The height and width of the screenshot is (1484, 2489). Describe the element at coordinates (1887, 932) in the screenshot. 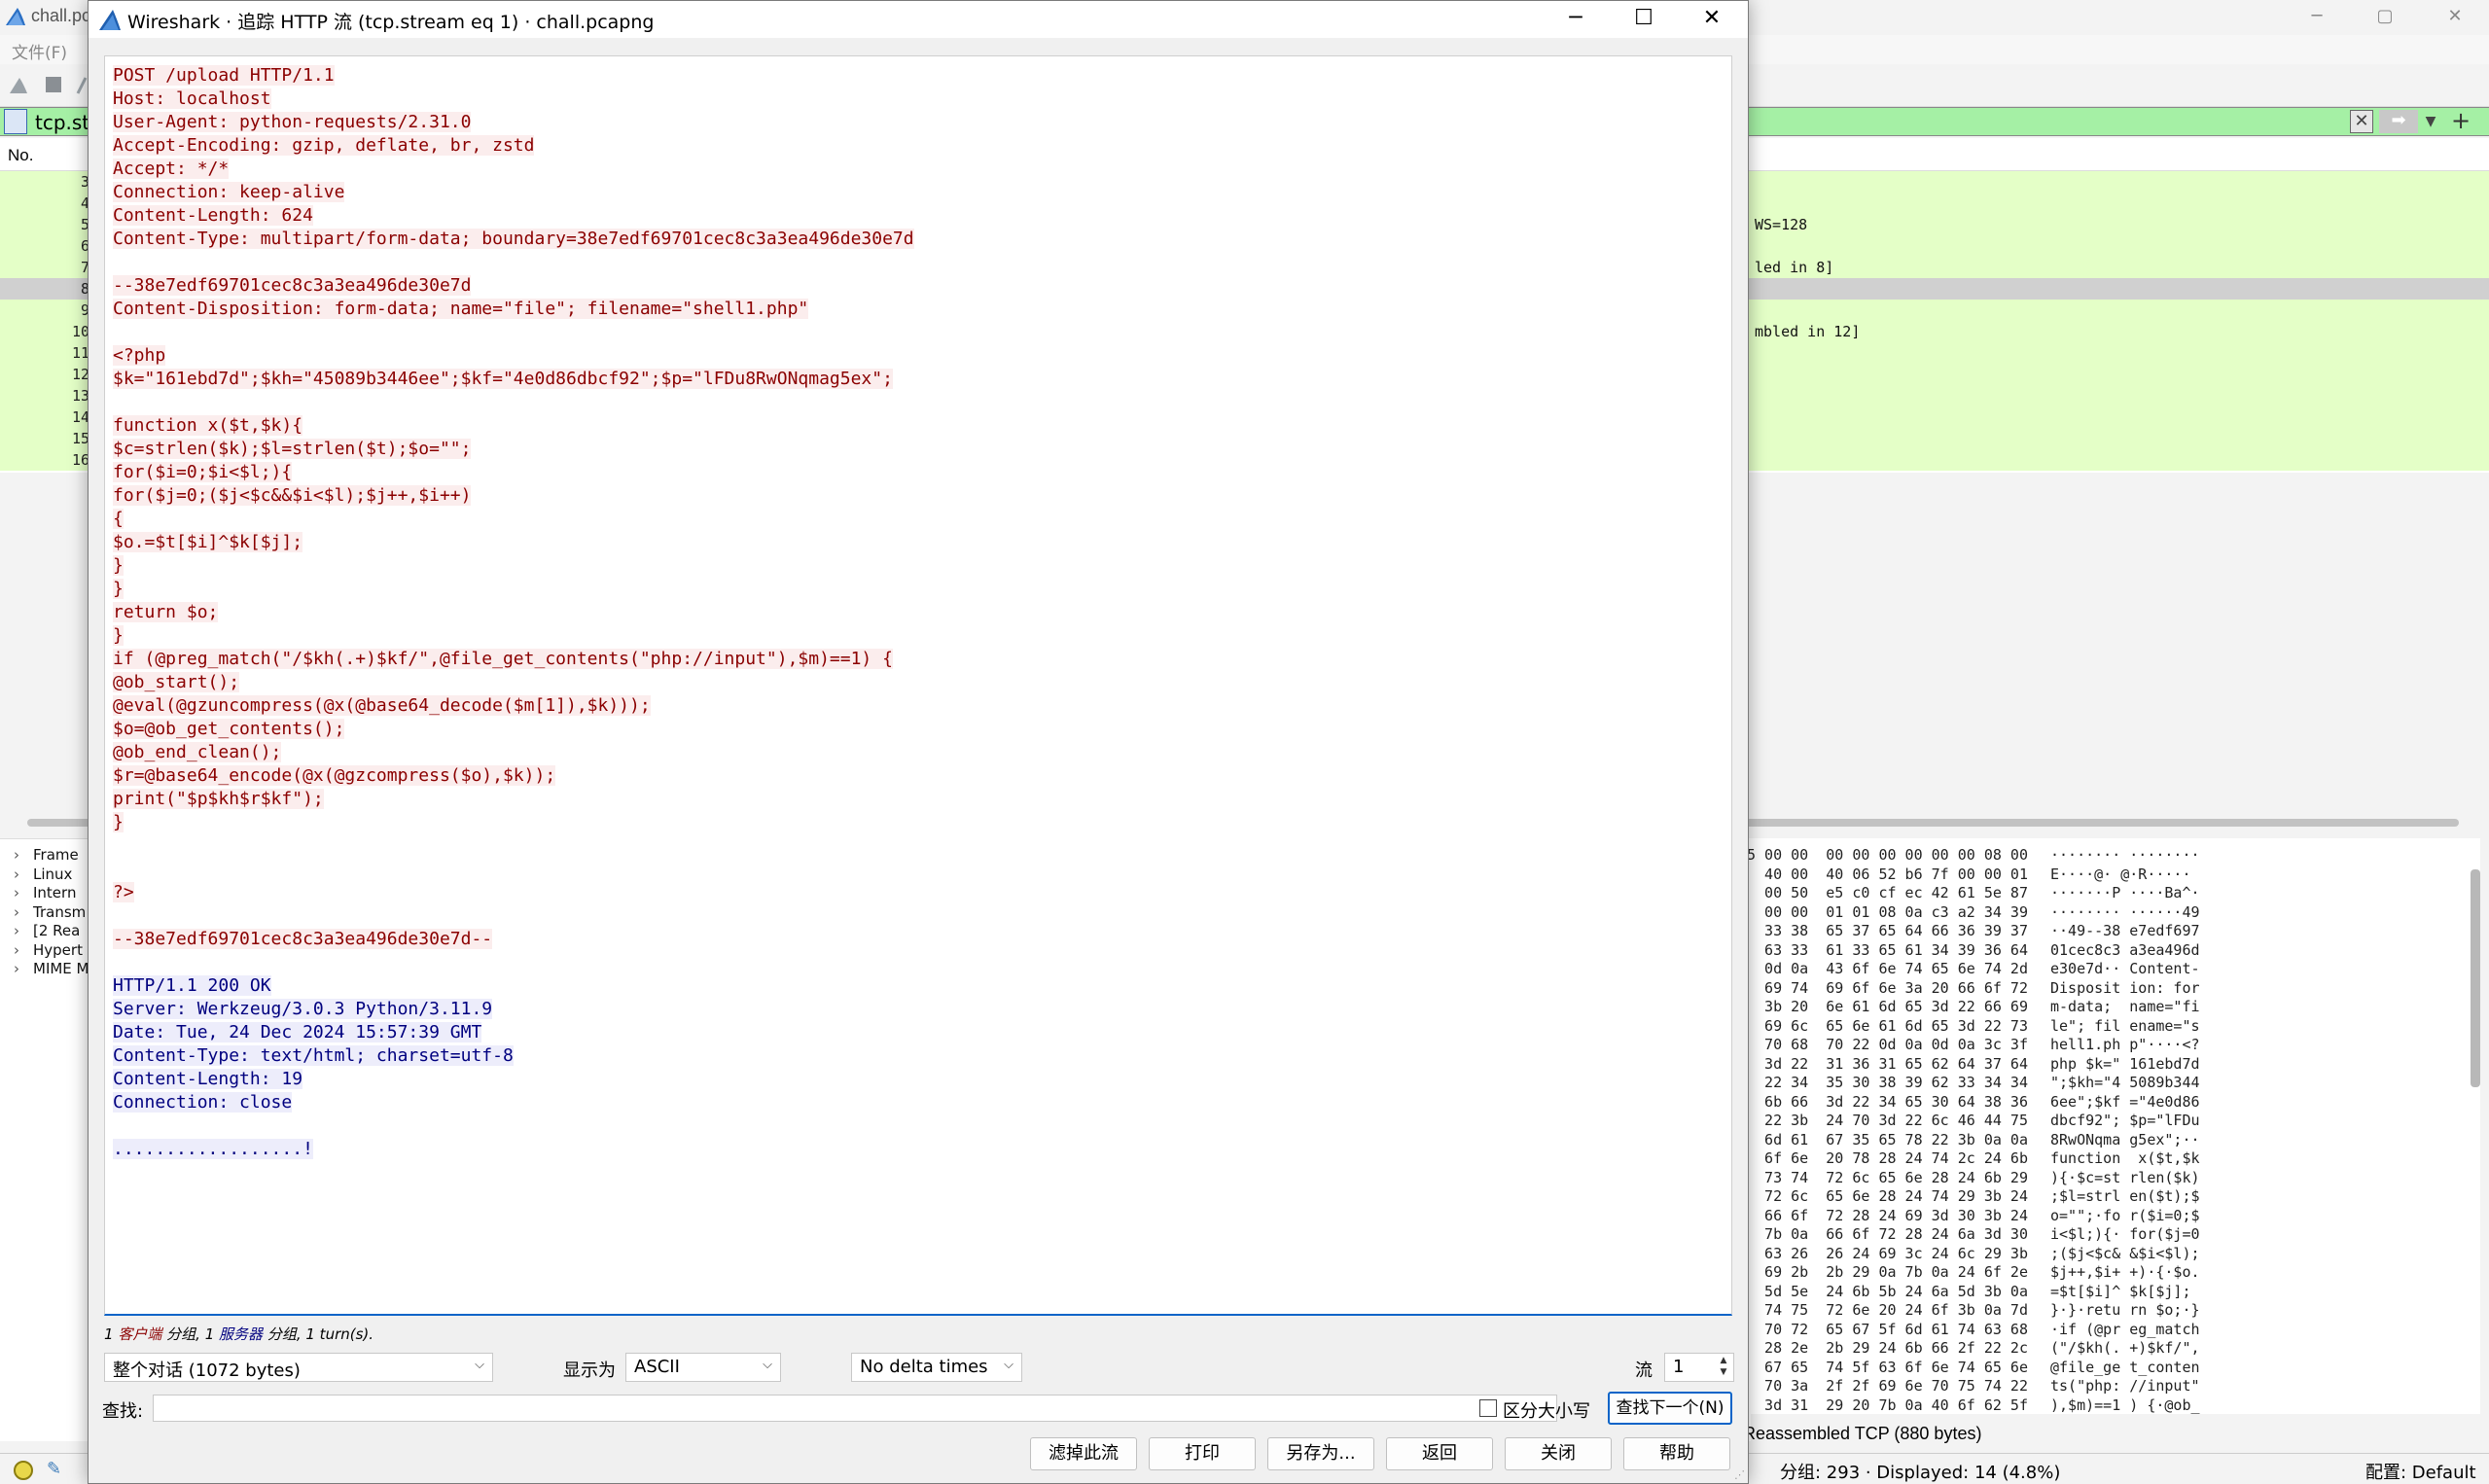

I see `bytes-hex: 33 38 65 37 65 64 66 36 39 37` at that location.